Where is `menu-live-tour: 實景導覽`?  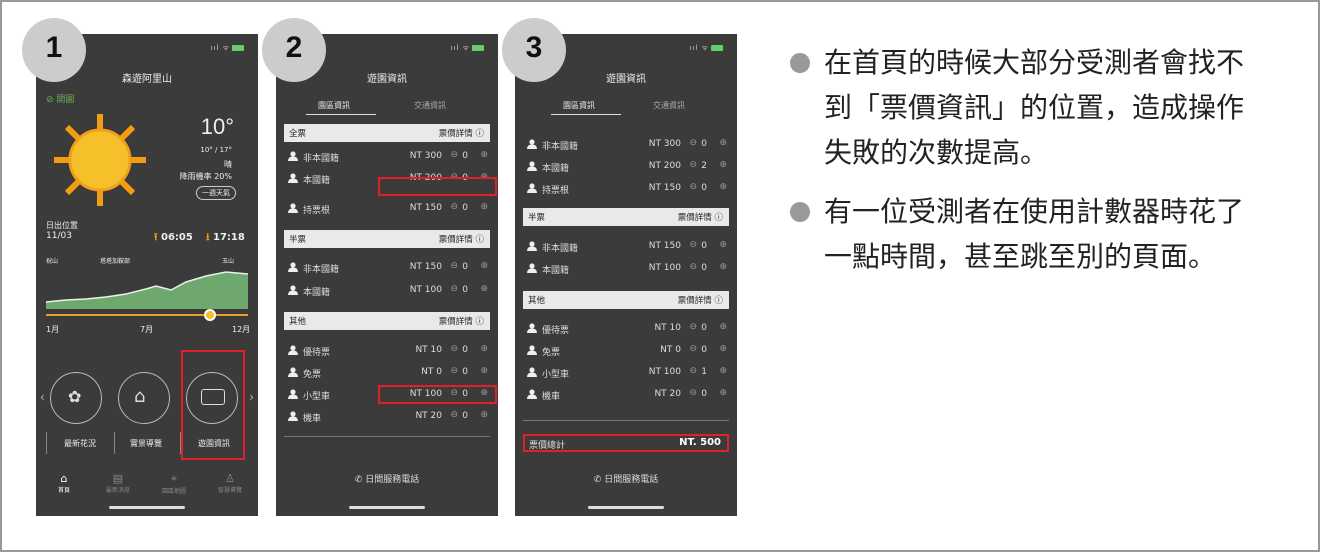
menu-live-tour: 實景導覽 is located at coordinates (146, 443).